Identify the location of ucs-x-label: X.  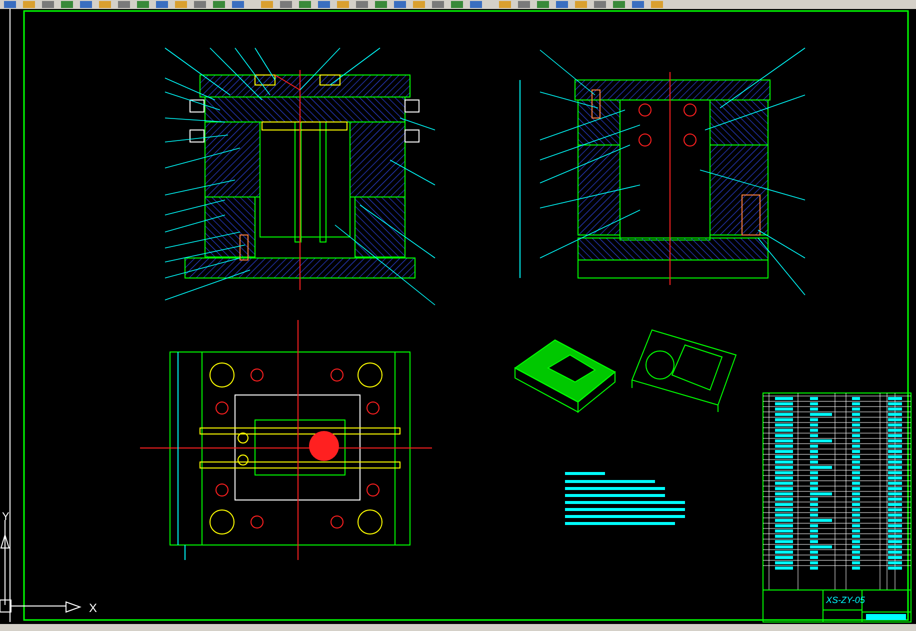
(93, 608).